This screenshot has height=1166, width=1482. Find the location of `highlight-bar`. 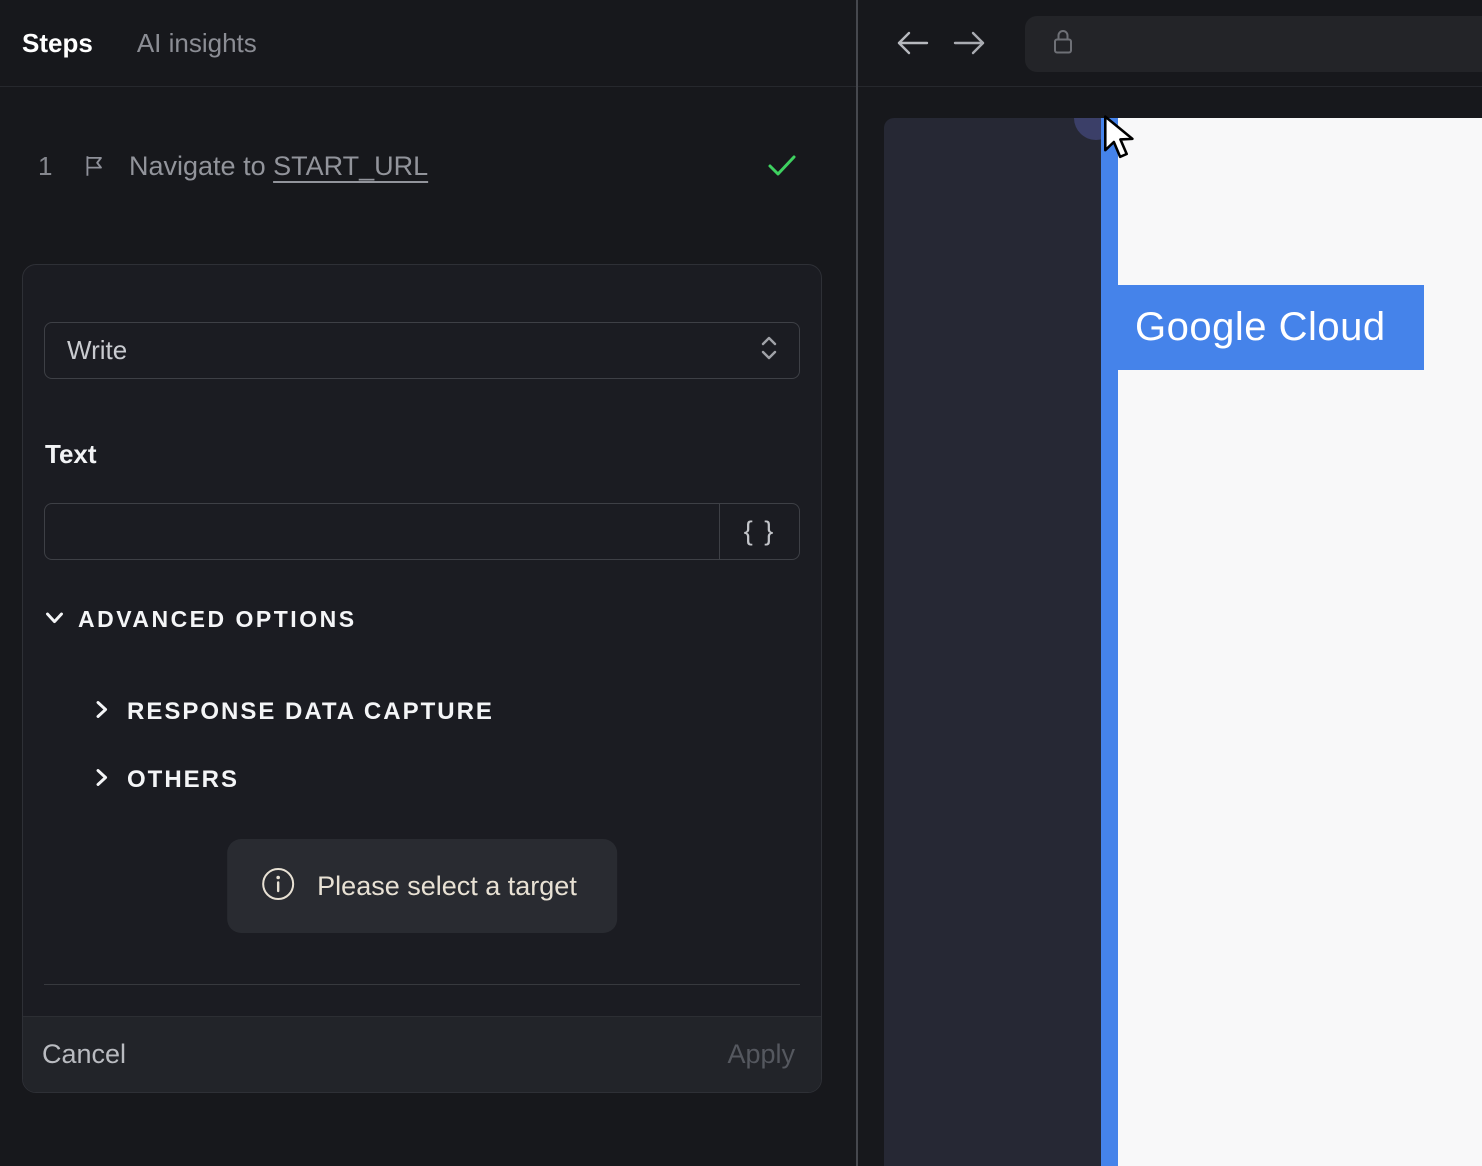

highlight-bar is located at coordinates (1109, 642).